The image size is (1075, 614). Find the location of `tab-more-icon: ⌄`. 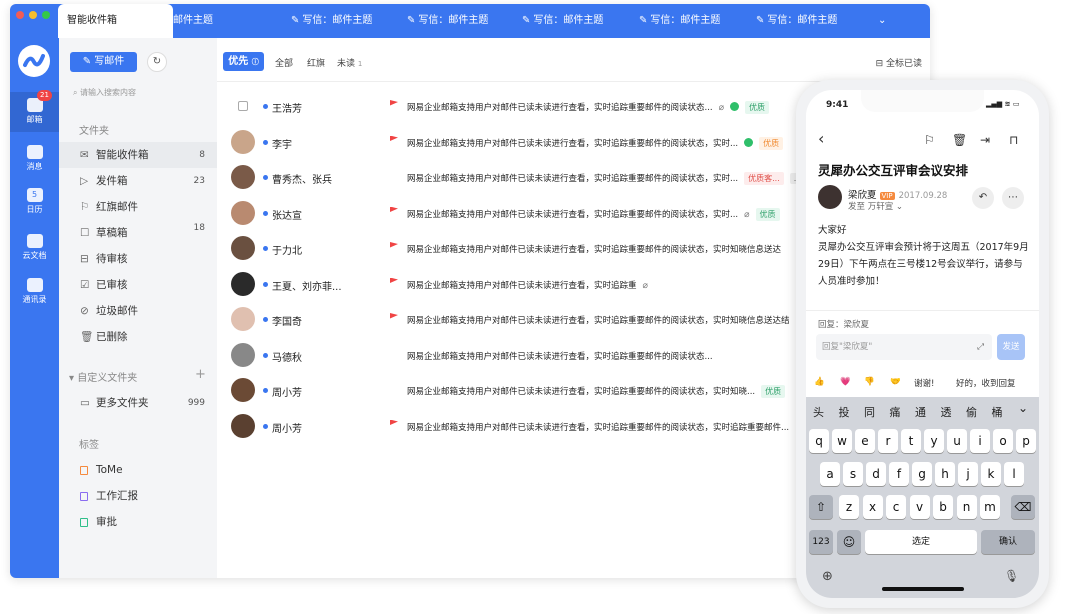

tab-more-icon: ⌄ is located at coordinates (882, 21).